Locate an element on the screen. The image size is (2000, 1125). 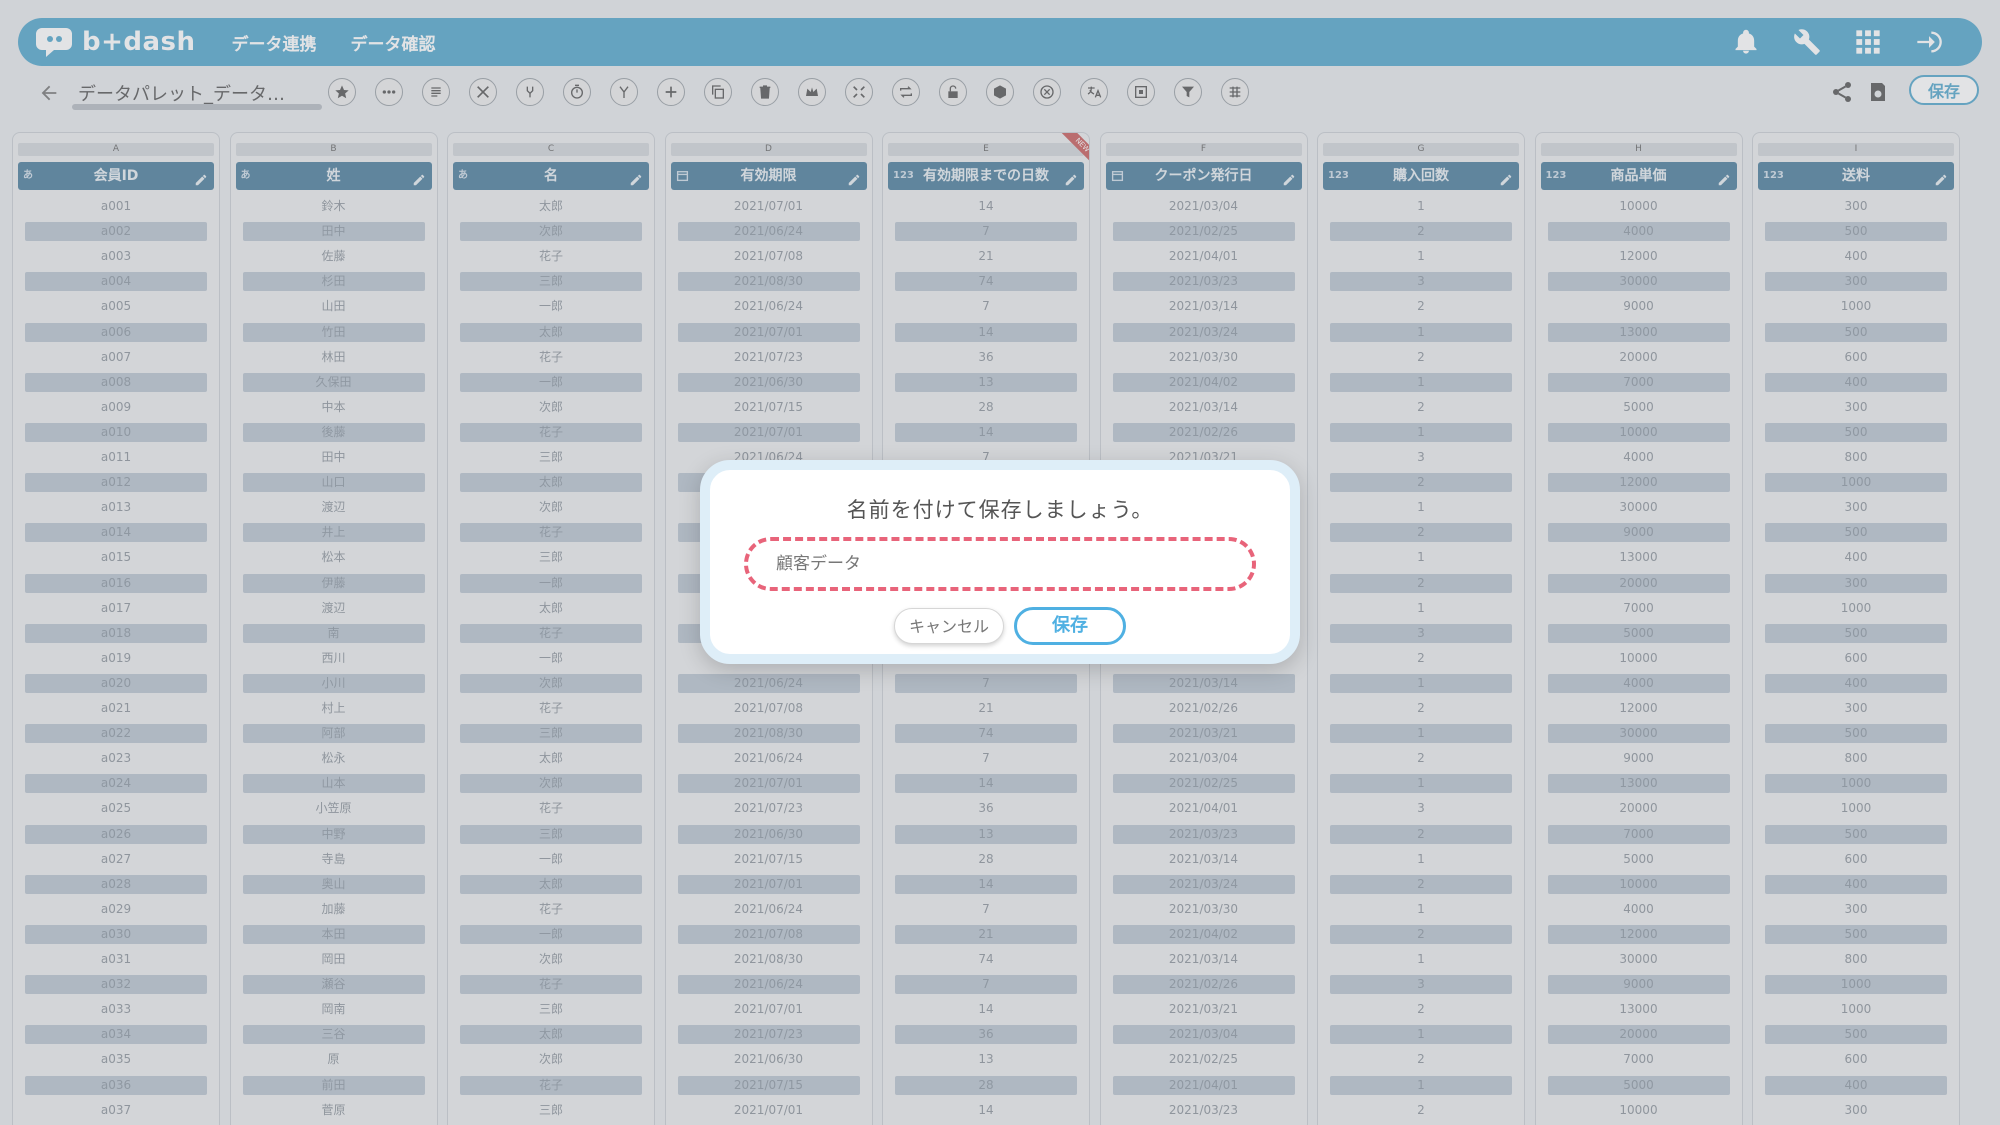
dialog-title: 名前を付けて保存しましょう。 is located at coordinates (1000, 510).